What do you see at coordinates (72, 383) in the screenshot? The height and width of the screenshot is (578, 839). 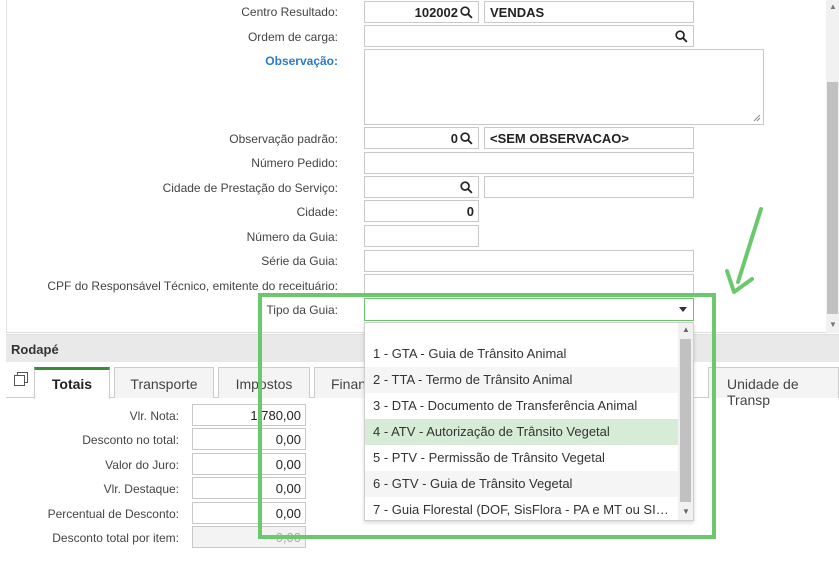 I see `tab-totais: Totais` at bounding box center [72, 383].